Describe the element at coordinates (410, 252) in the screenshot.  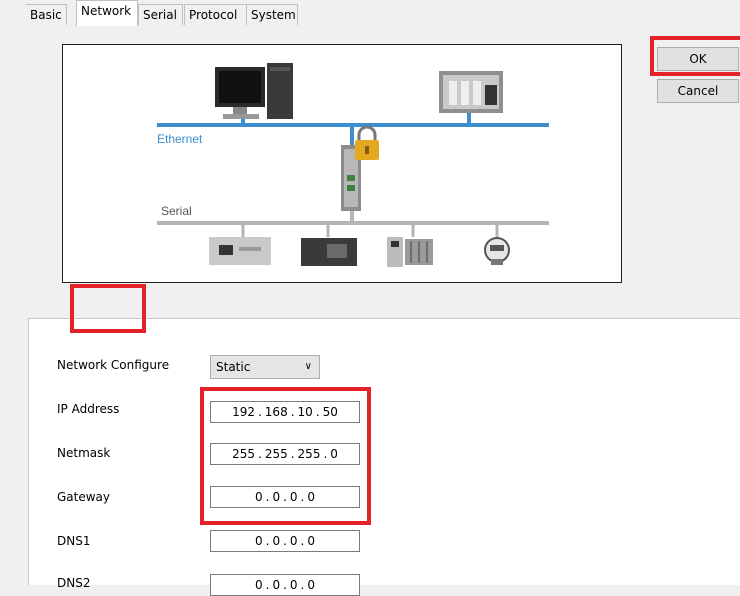
I see `serial-device-3-icon` at that location.